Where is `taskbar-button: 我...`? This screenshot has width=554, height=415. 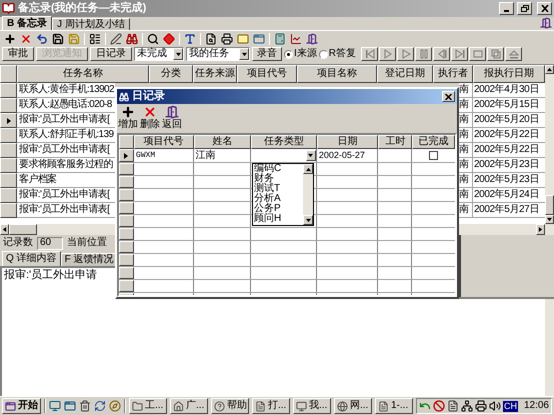 taskbar-button: 我... is located at coordinates (312, 406).